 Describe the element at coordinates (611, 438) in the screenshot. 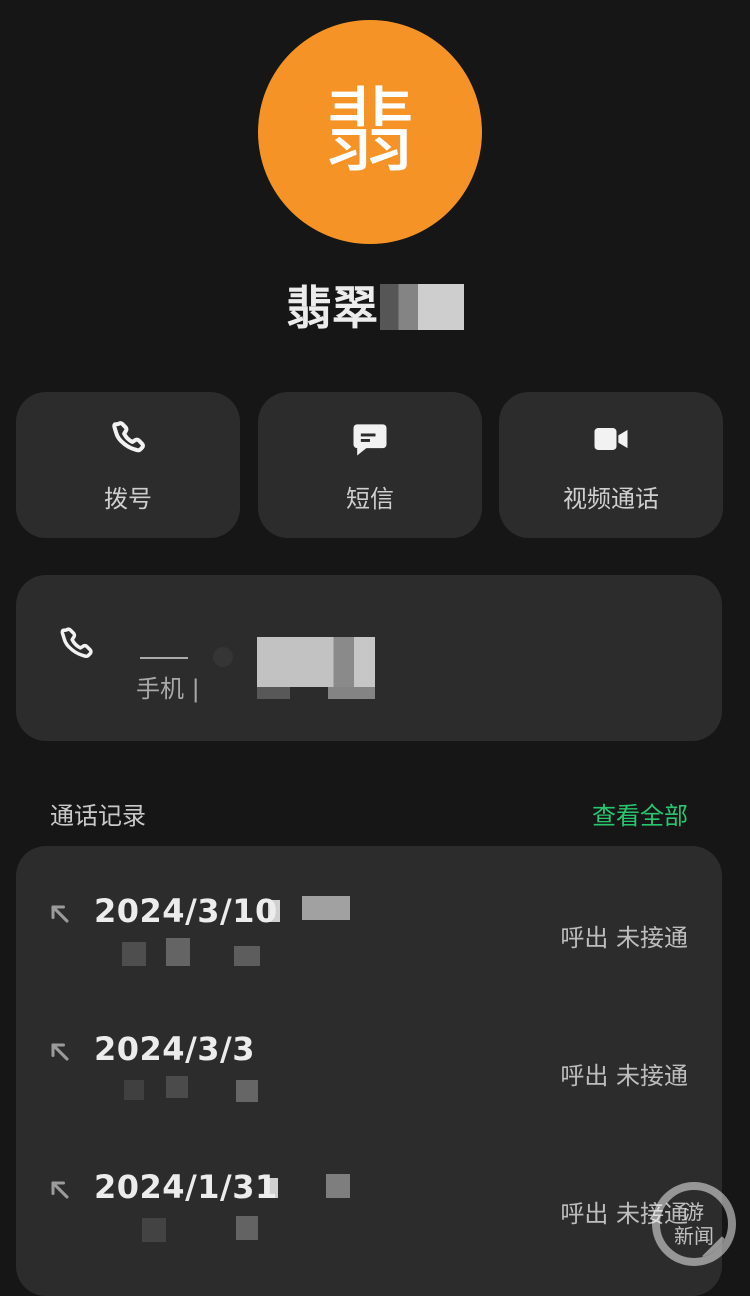

I see `video-icon` at that location.